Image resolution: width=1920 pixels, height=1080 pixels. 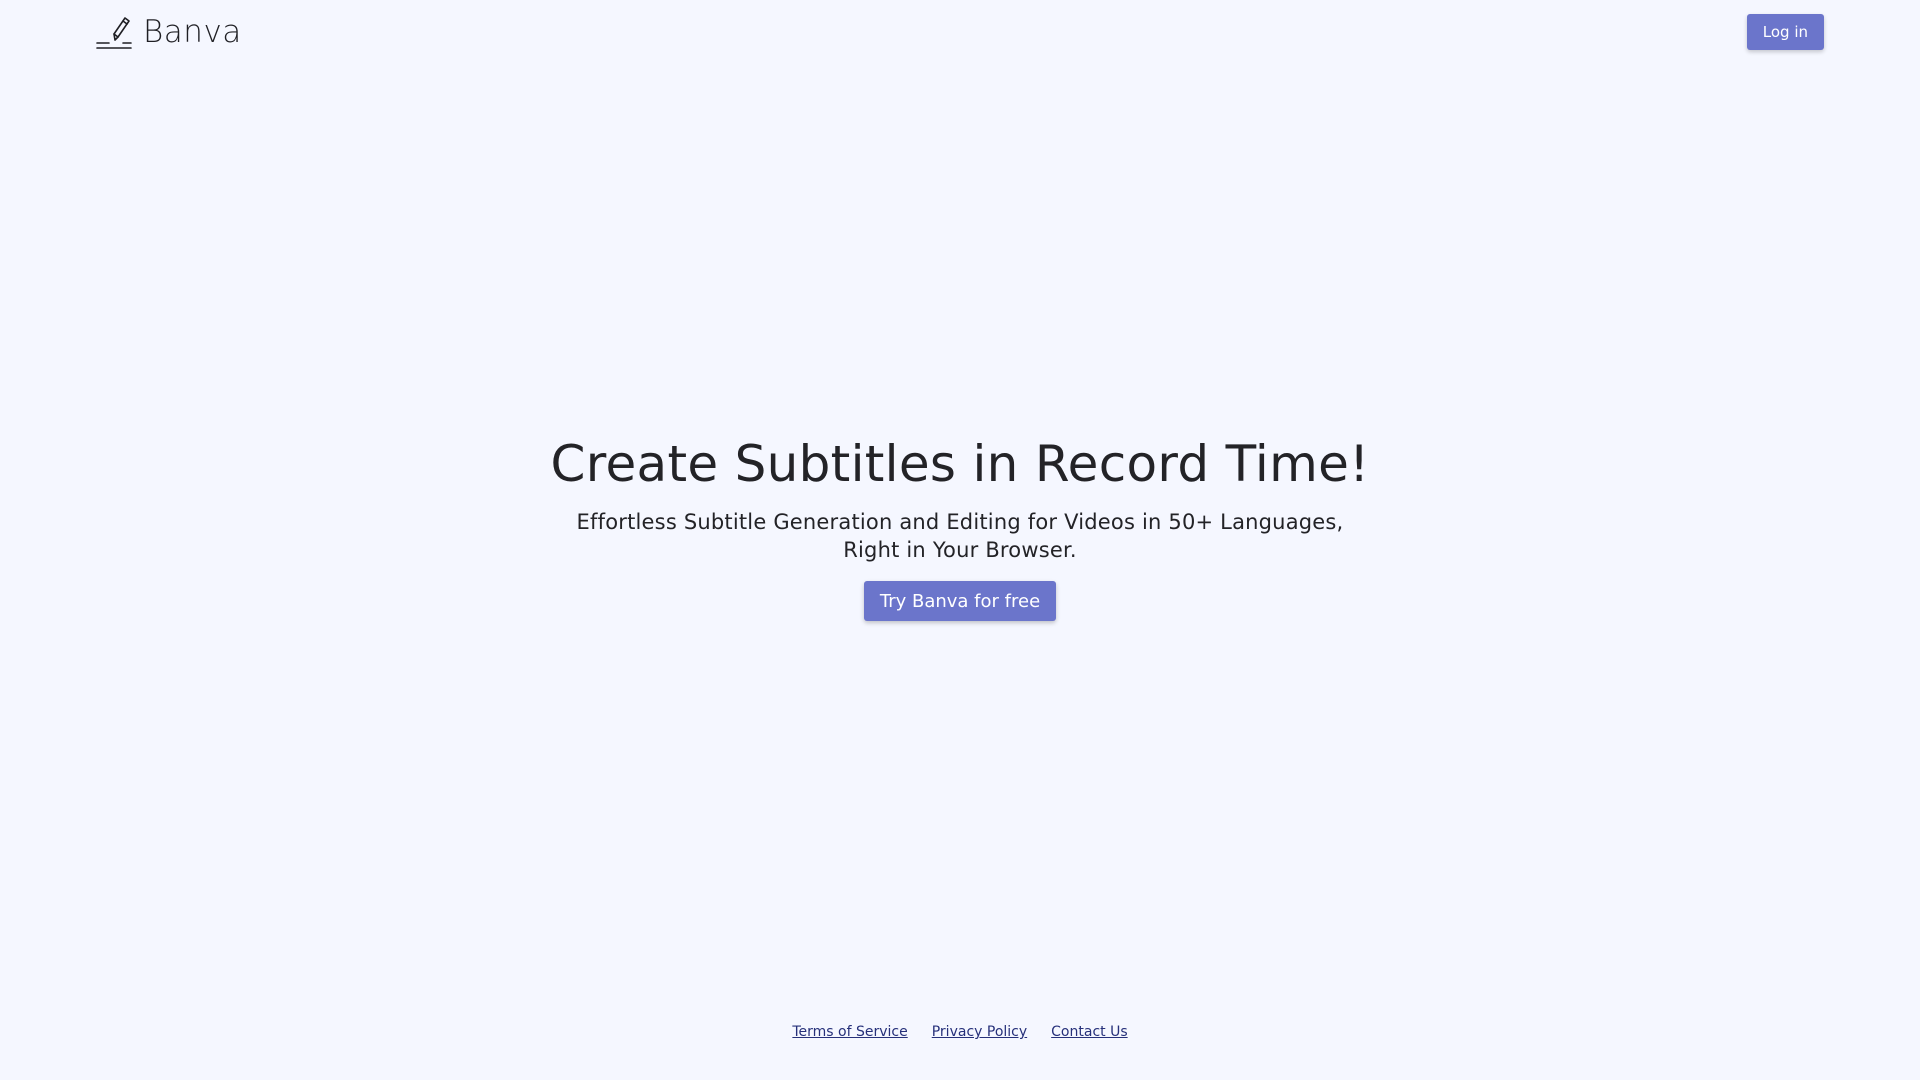 What do you see at coordinates (114, 33) in the screenshot?
I see `pen-signature-icon` at bounding box center [114, 33].